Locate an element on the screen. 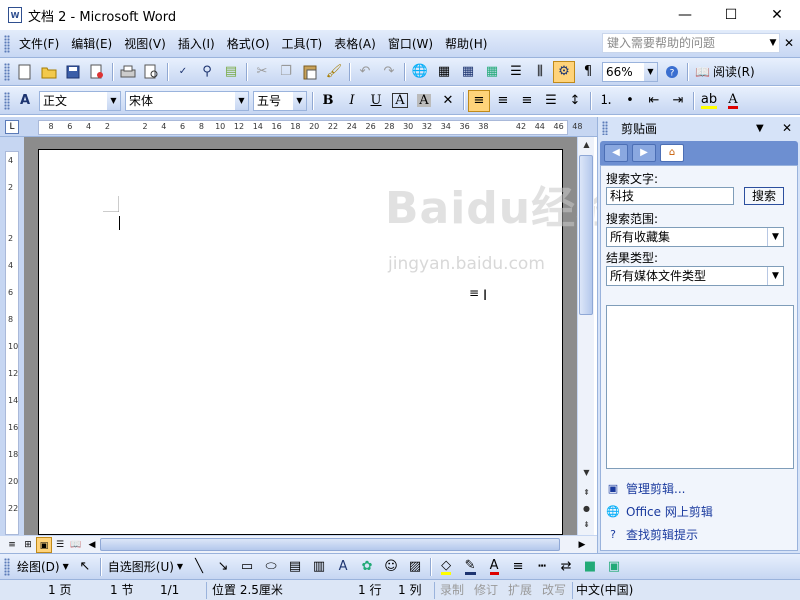 This screenshot has width=800, height=600. autoshapes-button: 自选图形(U) ▼ is located at coordinates (145, 567).